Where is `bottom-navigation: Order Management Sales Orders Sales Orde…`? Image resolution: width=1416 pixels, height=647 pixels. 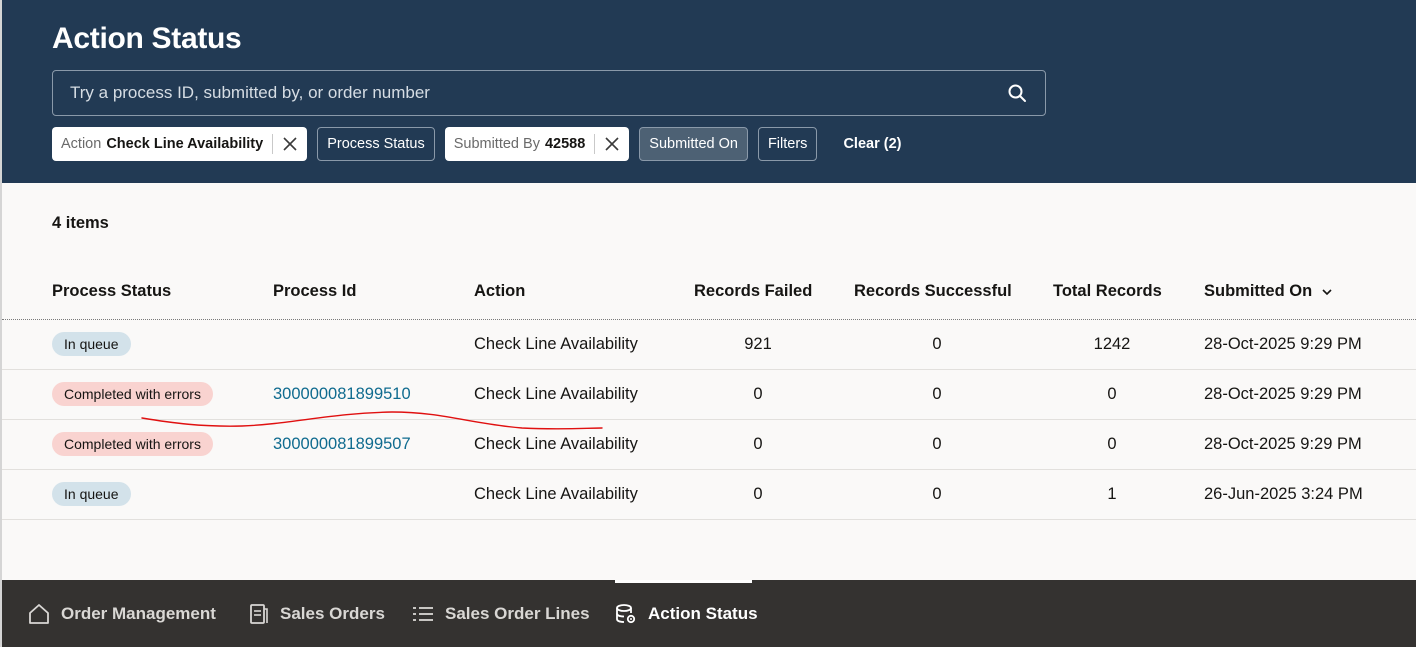
bottom-navigation: Order Management Sales Orders Sales Orde… is located at coordinates (708, 613).